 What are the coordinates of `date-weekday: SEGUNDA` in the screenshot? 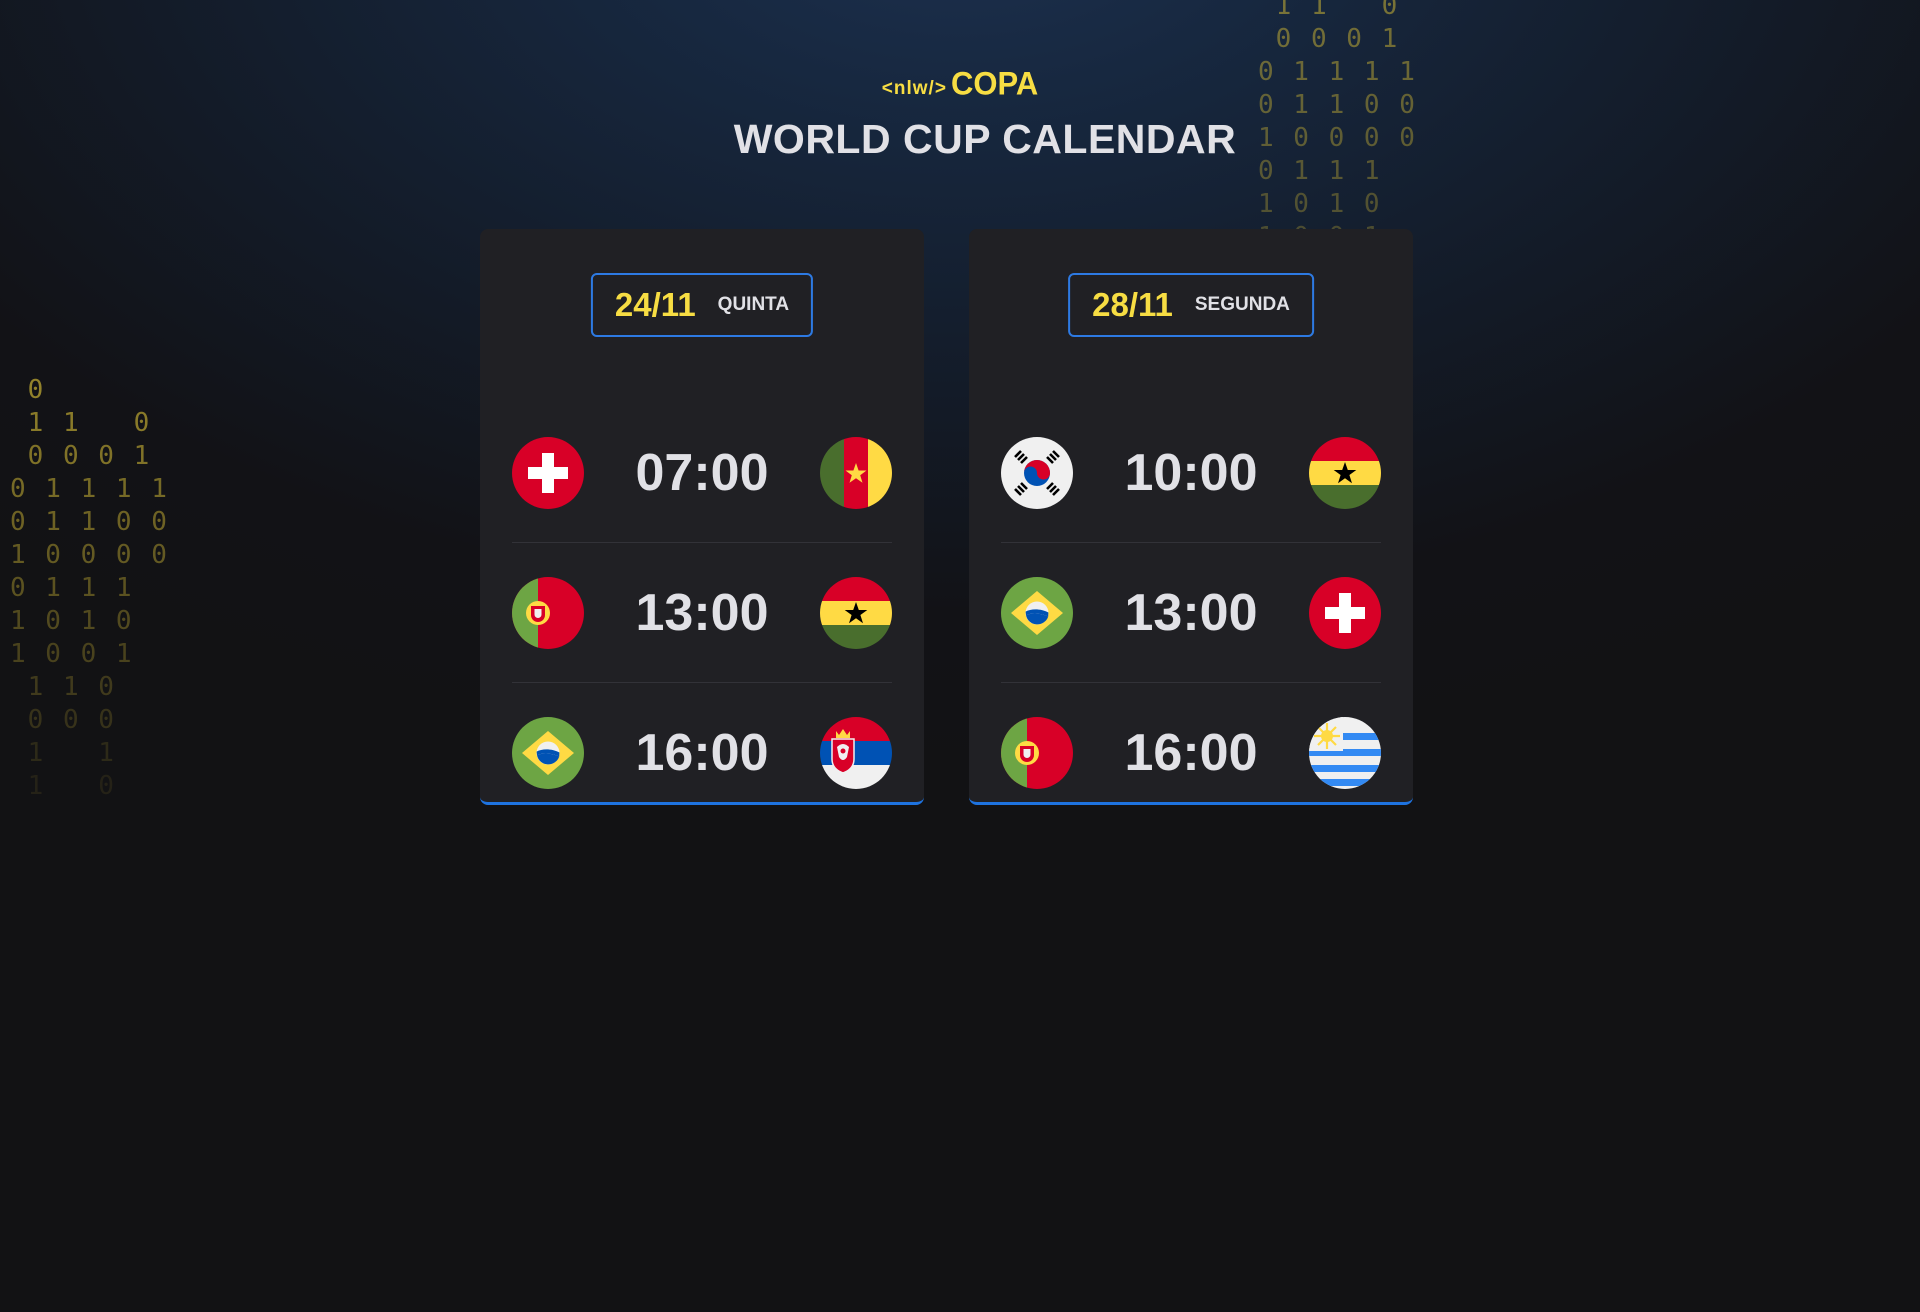 It's located at (1242, 304).